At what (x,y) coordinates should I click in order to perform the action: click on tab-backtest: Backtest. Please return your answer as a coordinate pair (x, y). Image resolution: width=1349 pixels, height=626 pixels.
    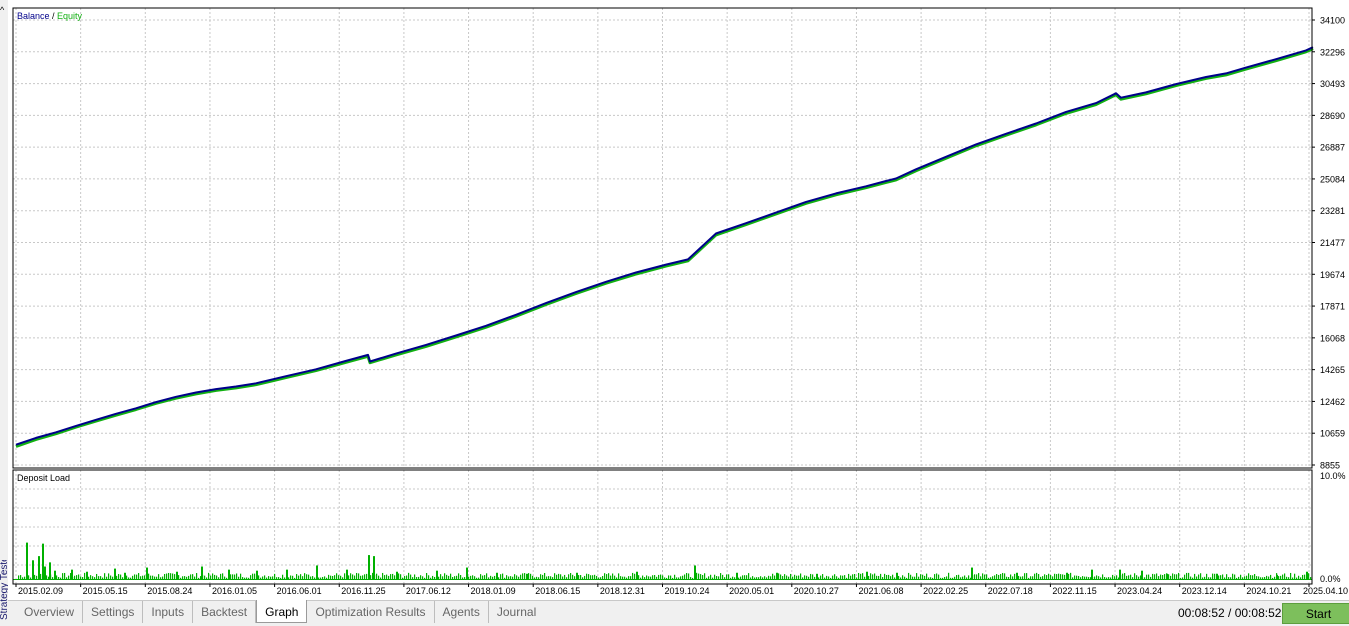
    Looking at the image, I should click on (225, 612).